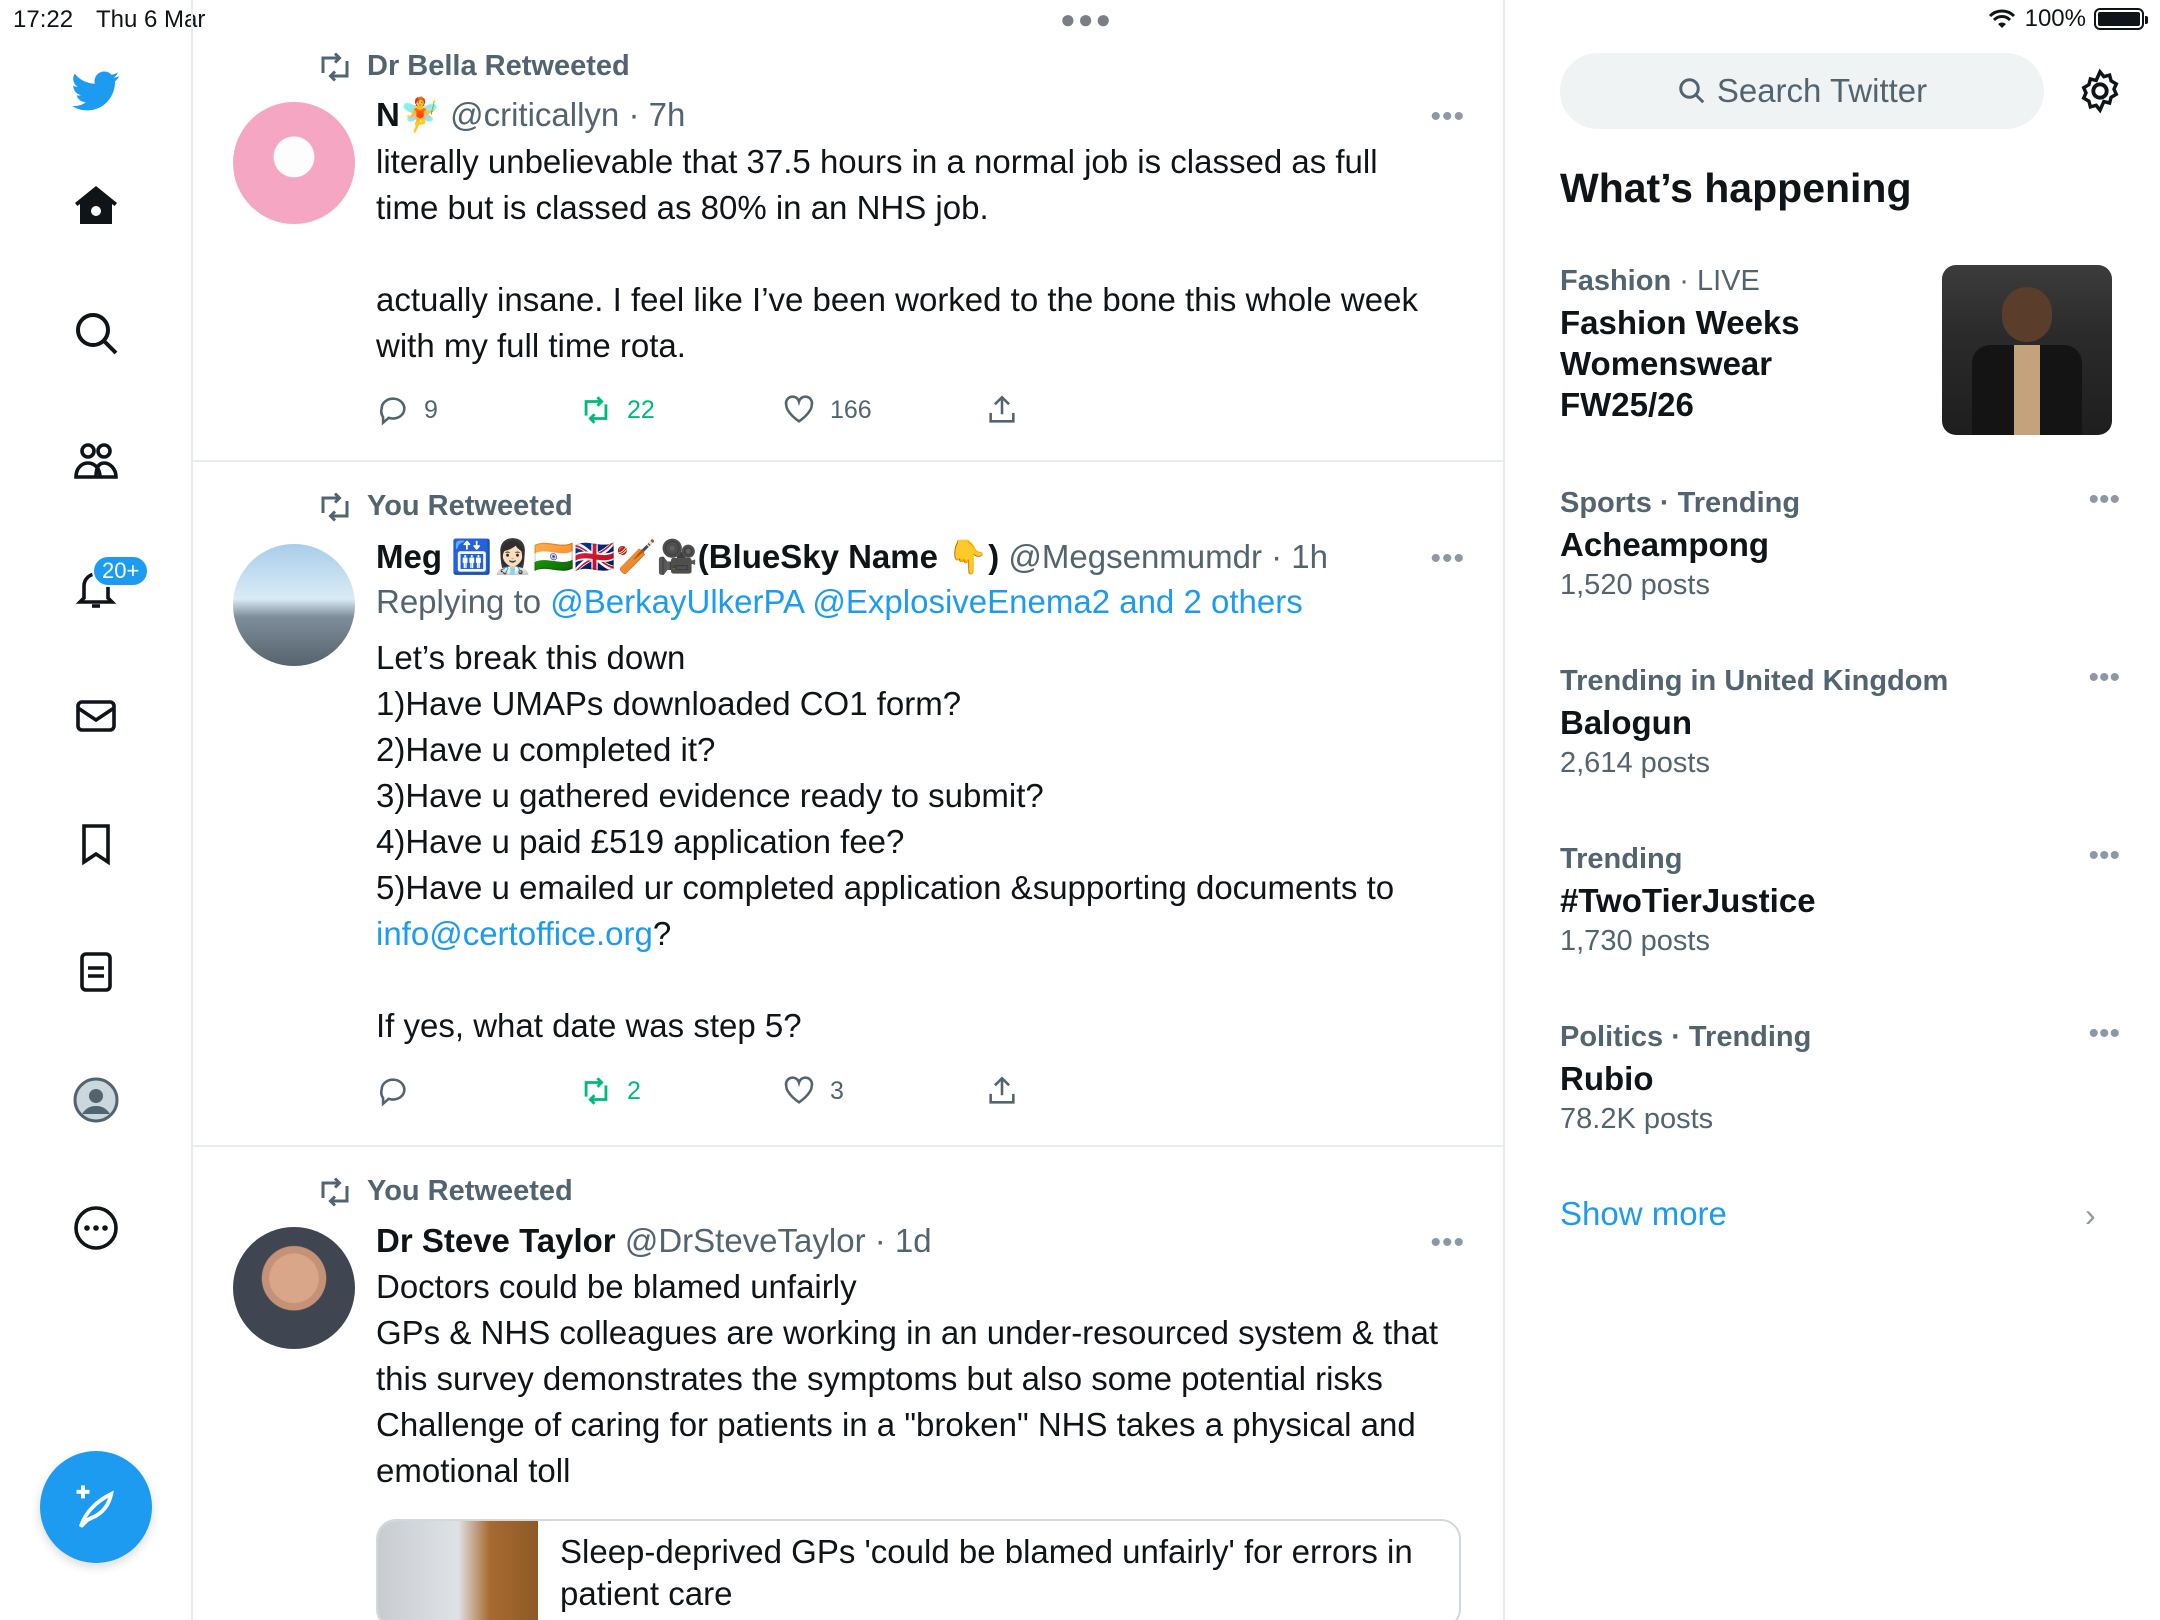  What do you see at coordinates (1680, 322) in the screenshot?
I see `trend-title-line: Fashion Weeks` at bounding box center [1680, 322].